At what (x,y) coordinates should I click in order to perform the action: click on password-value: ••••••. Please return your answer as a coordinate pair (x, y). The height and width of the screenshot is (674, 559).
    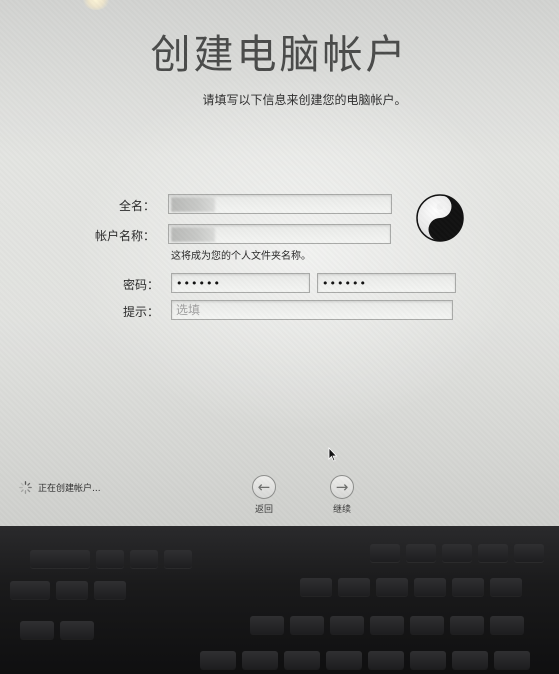
    Looking at the image, I should click on (198, 283).